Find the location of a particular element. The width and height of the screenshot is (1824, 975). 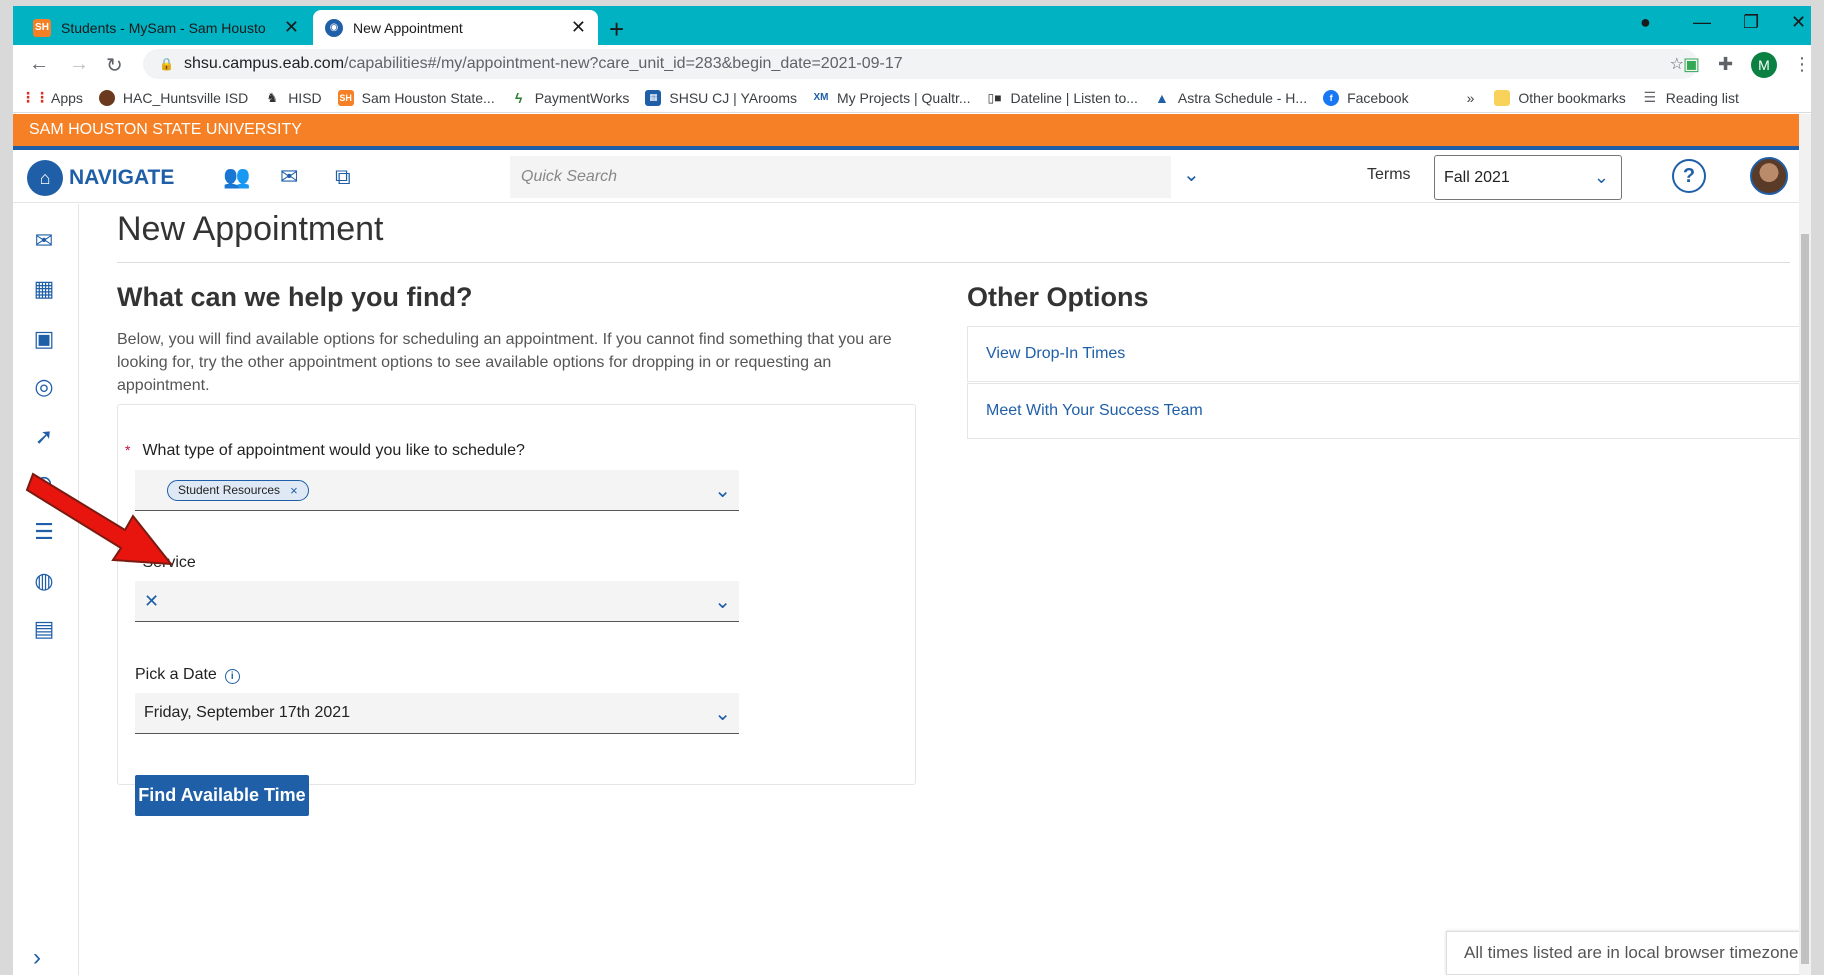

new-tab-icon: + is located at coordinates (616, 29).